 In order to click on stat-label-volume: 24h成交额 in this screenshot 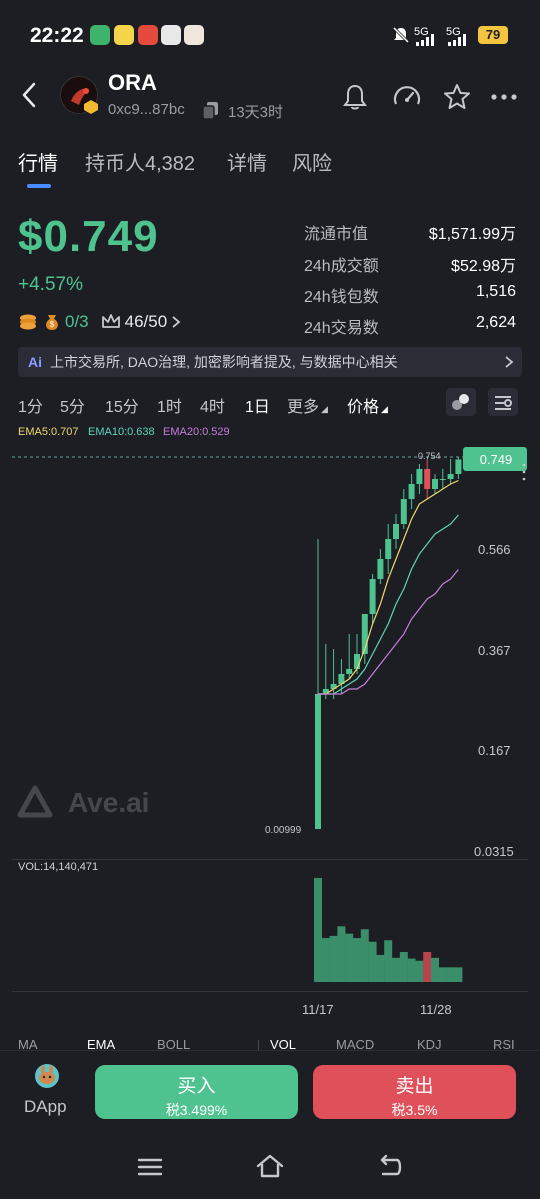, I will do `click(341, 266)`.